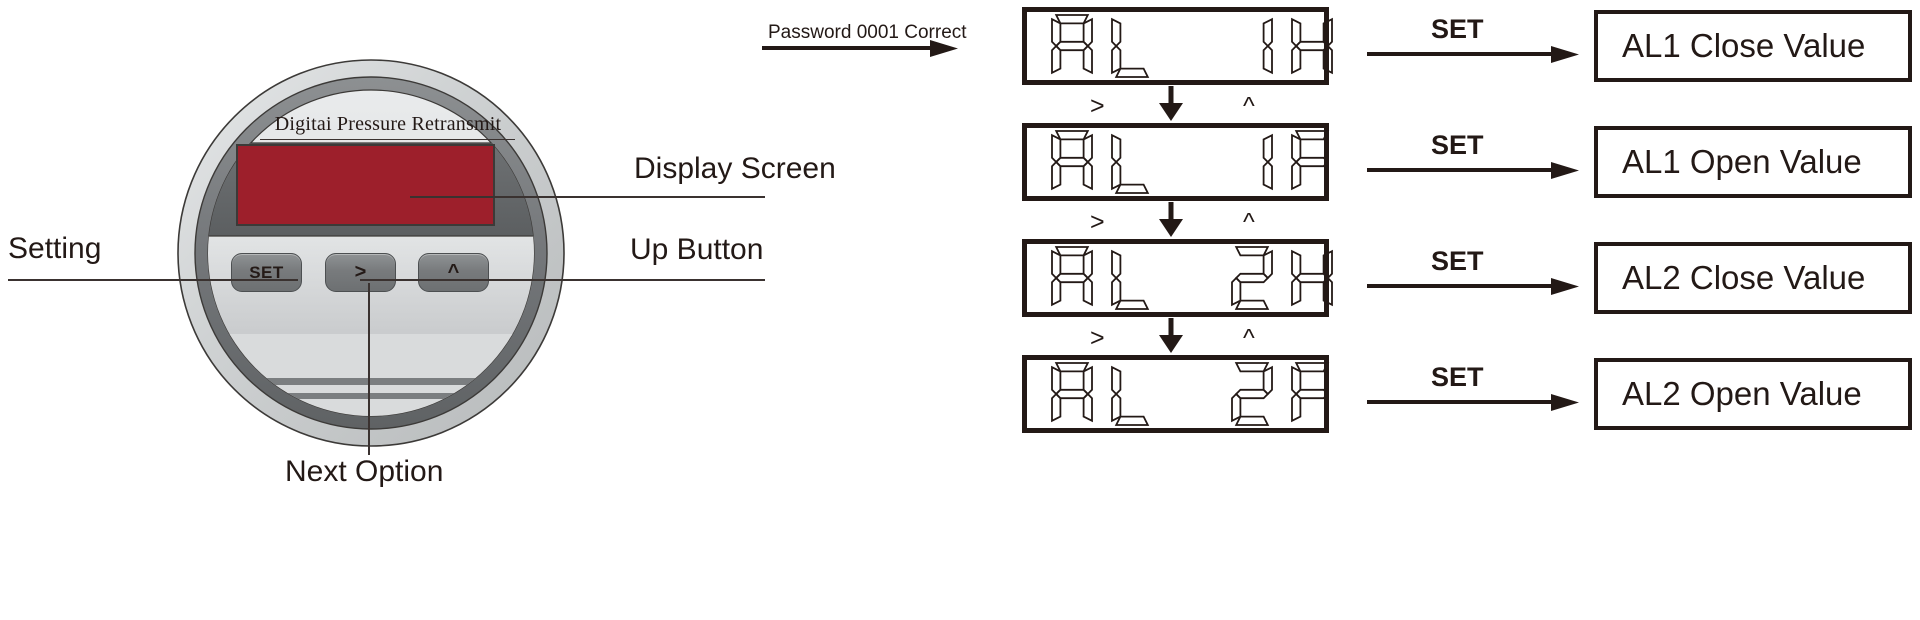 The width and height of the screenshot is (1920, 620). Describe the element at coordinates (860, 48) in the screenshot. I see `entry-arrow-icon` at that location.